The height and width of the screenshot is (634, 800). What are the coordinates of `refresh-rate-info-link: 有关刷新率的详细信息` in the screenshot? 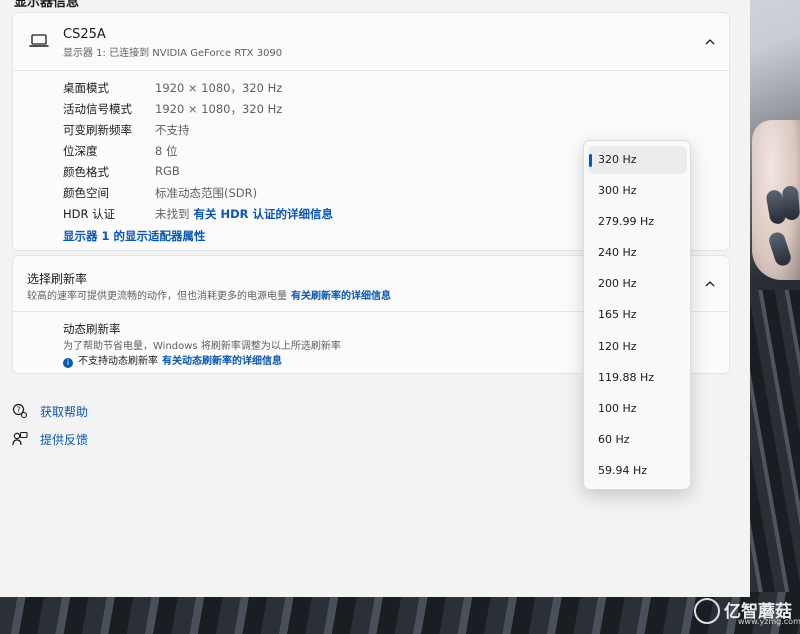 It's located at (341, 296).